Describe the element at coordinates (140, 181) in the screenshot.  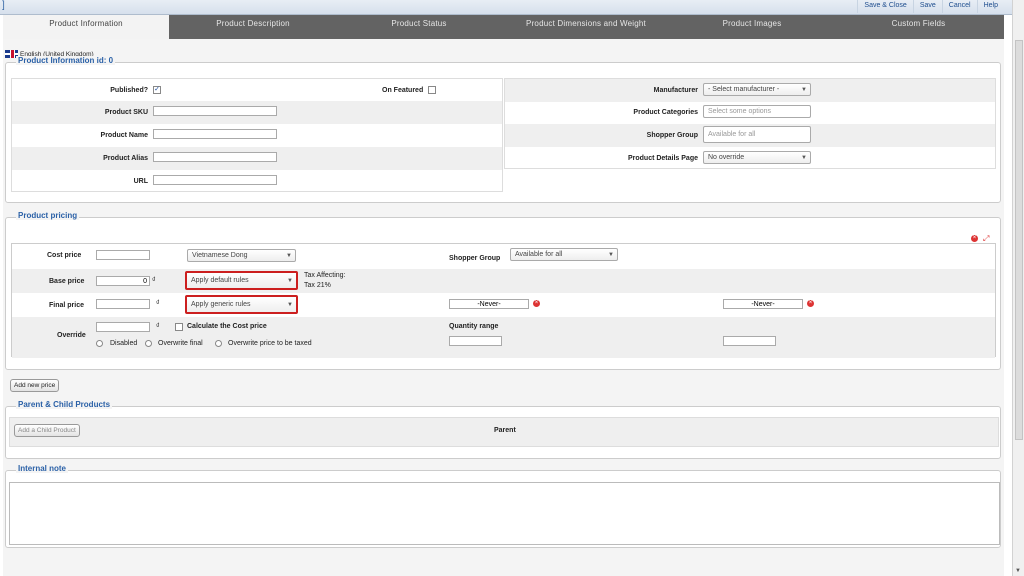
I see `url-label: URL` at that location.